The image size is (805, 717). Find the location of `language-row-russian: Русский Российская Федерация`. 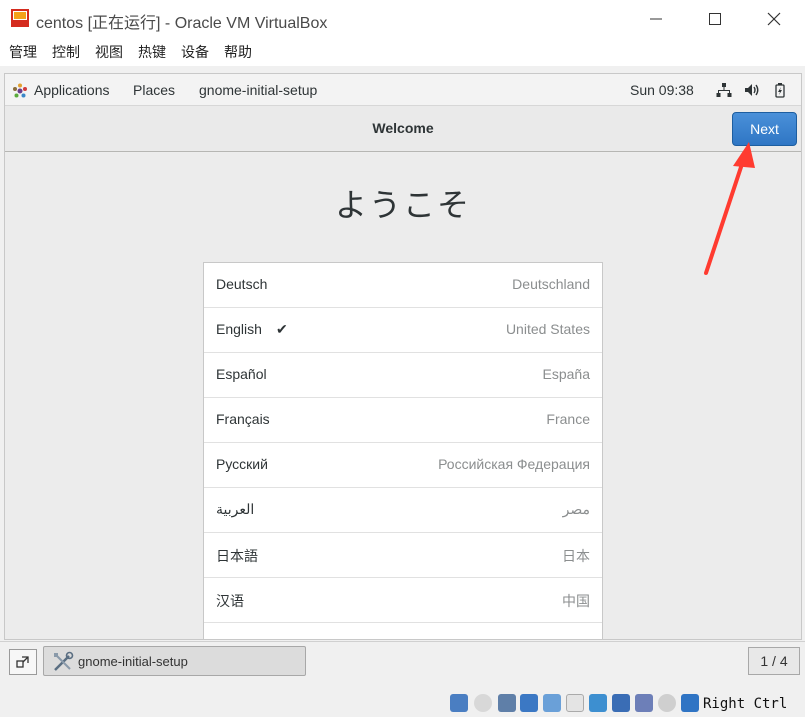

language-row-russian: Русский Российская Федерация is located at coordinates (403, 465).